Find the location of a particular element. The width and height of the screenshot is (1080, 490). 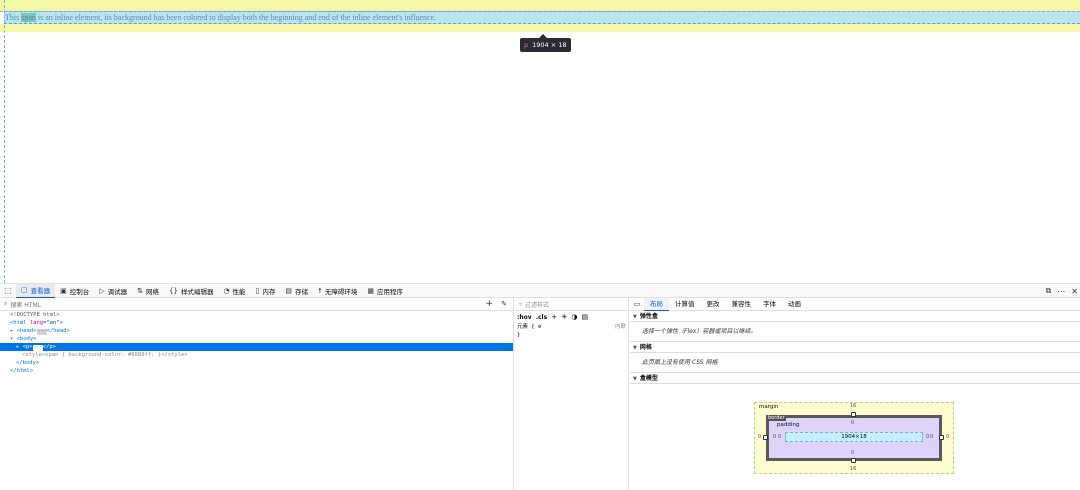

node-tag: <head> is located at coordinates (26, 331).